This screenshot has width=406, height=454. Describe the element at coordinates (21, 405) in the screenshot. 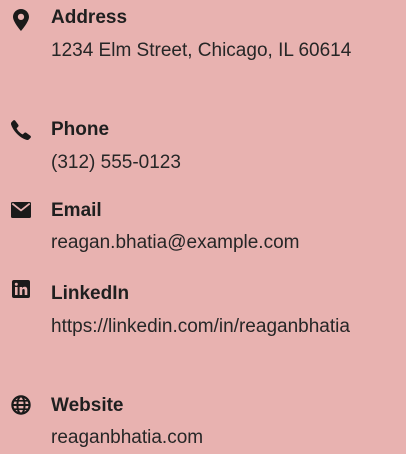

I see `globe-icon` at that location.